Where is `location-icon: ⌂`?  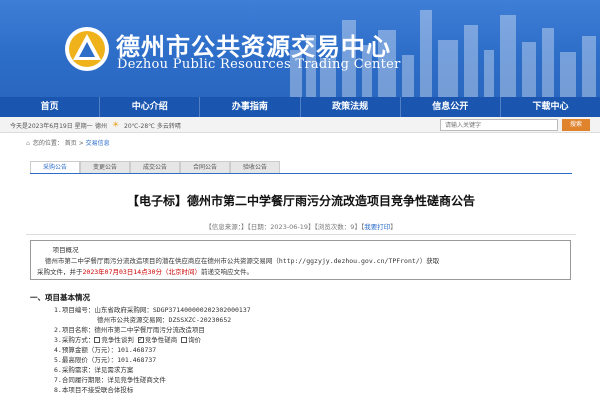
location-icon: ⌂ is located at coordinates (28, 143).